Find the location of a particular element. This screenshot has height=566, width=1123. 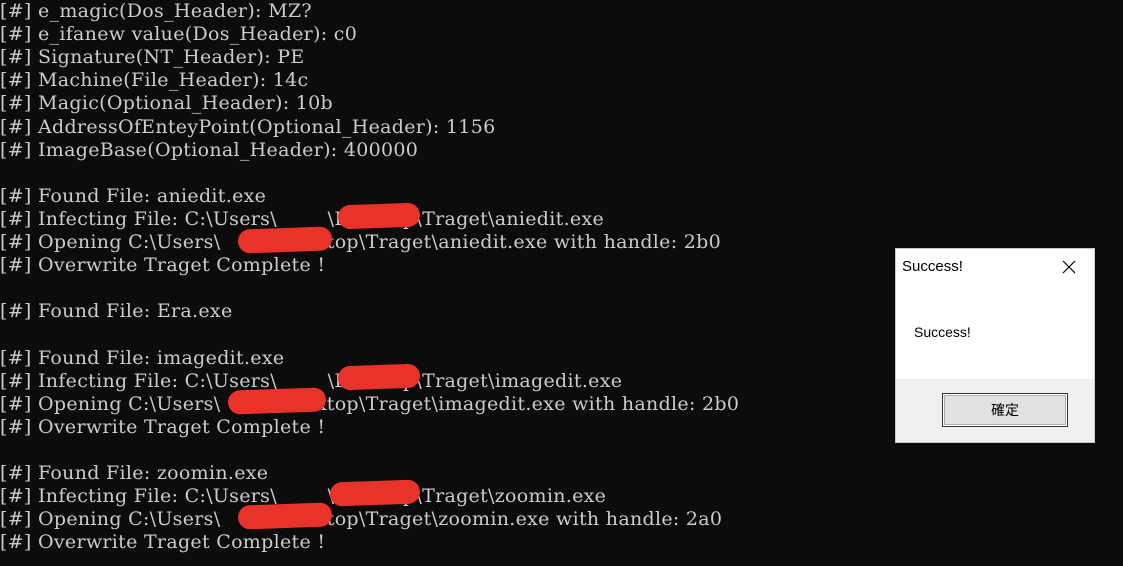

dialog-message: Success! is located at coordinates (942, 332).